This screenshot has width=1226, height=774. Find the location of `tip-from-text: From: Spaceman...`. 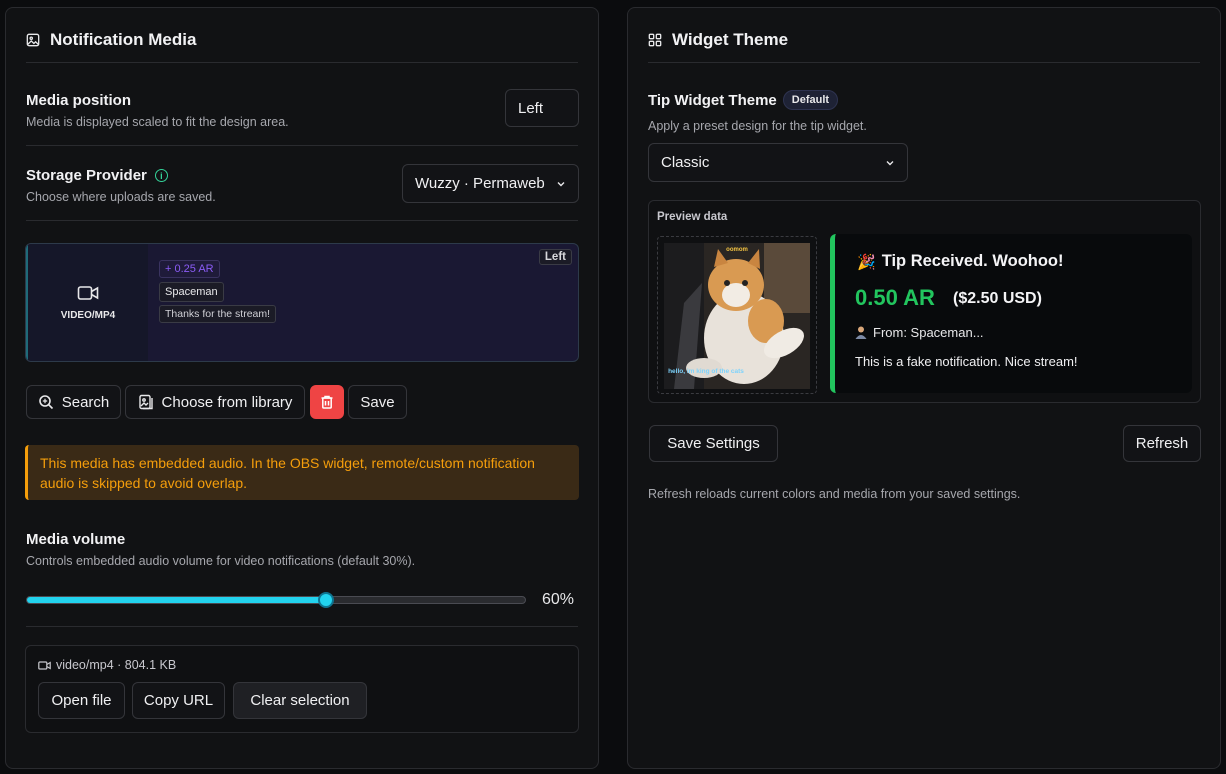

tip-from-text: From: Spaceman... is located at coordinates (928, 332).